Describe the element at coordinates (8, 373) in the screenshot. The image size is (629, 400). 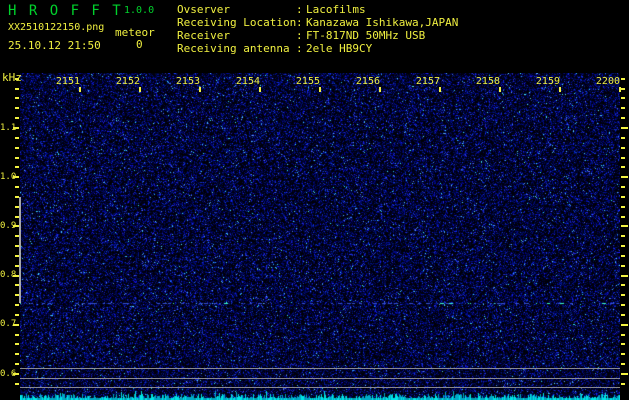
I see `freq-tick-label: 0.6` at that location.